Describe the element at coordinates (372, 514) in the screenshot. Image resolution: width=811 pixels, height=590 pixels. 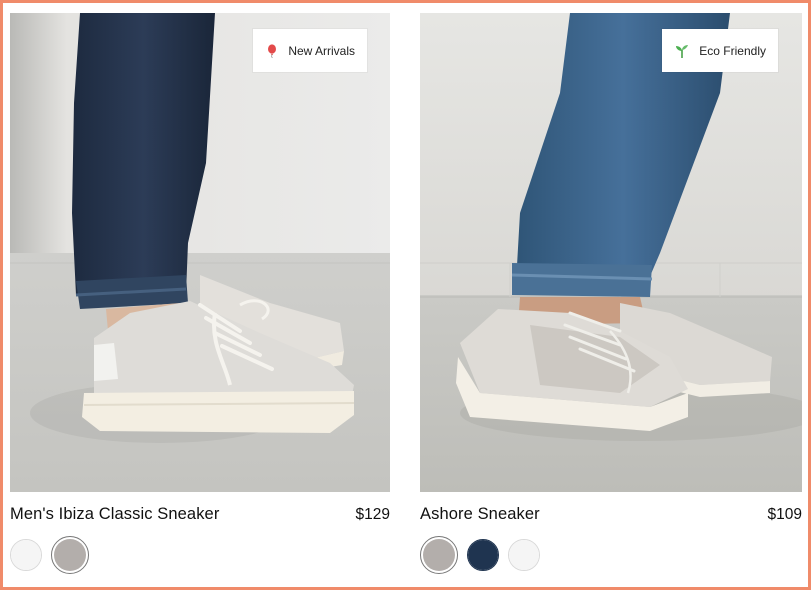
I see `product-price: $129` at that location.